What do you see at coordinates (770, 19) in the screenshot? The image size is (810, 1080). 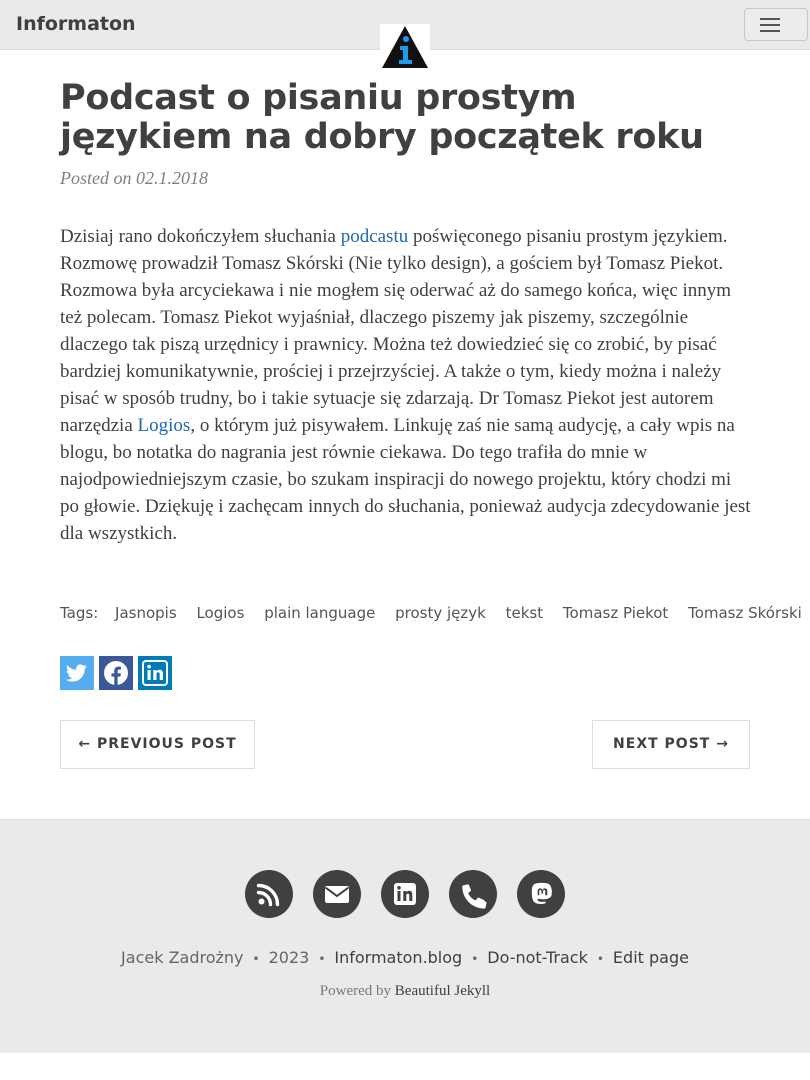 I see `hamburger-icon` at bounding box center [770, 19].